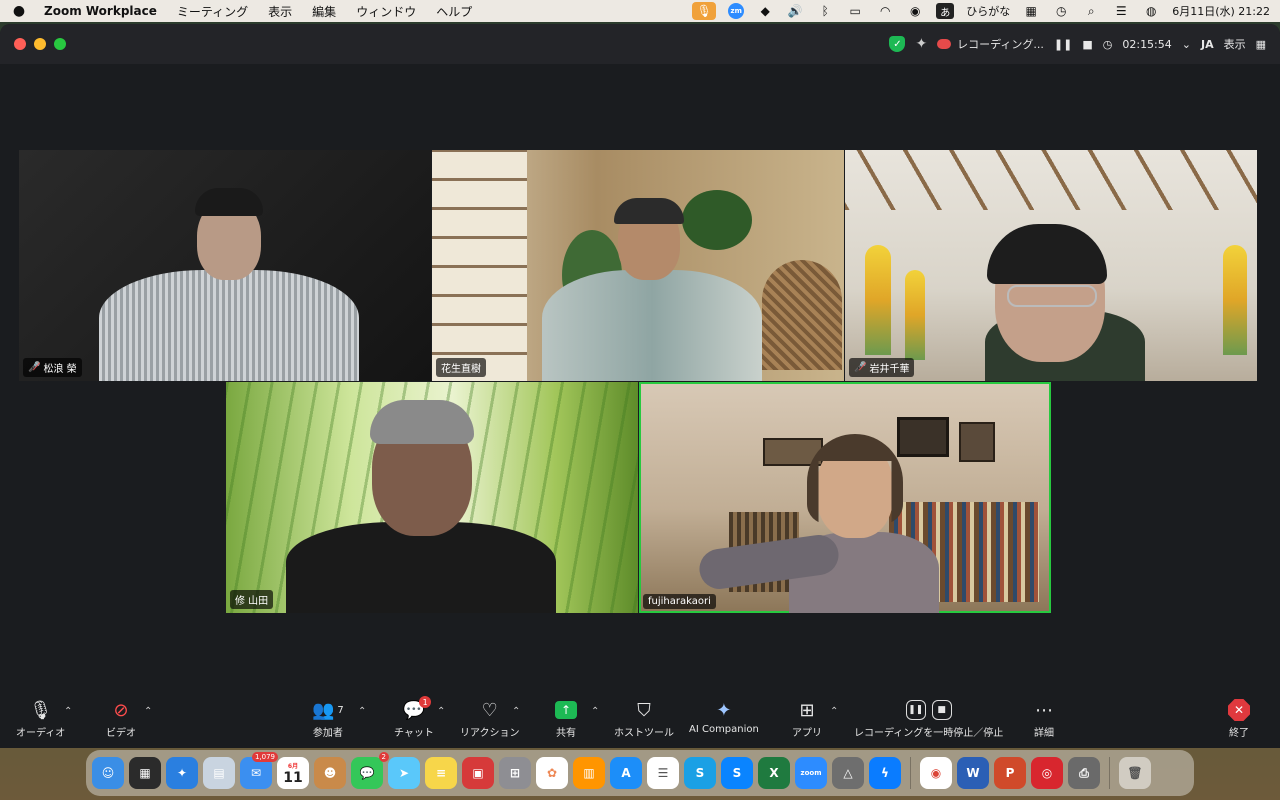  What do you see at coordinates (41, 733) in the screenshot?
I see `audio-label: オーディオ` at bounding box center [41, 733].